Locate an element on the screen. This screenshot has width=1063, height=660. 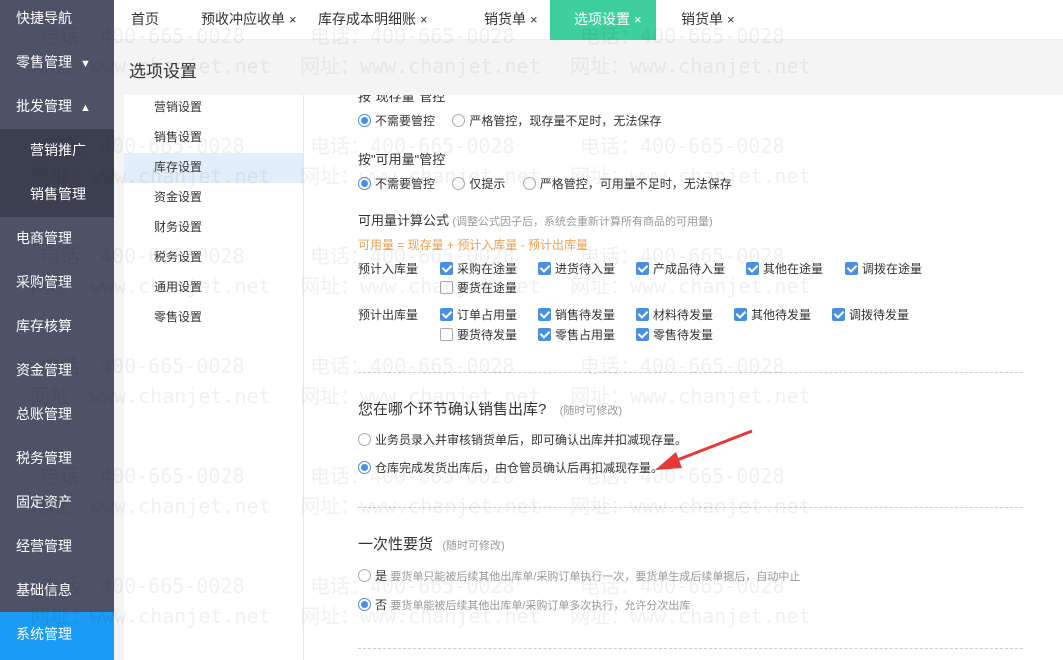
sidebar-item-label: 固定资产 is located at coordinates (44, 502).